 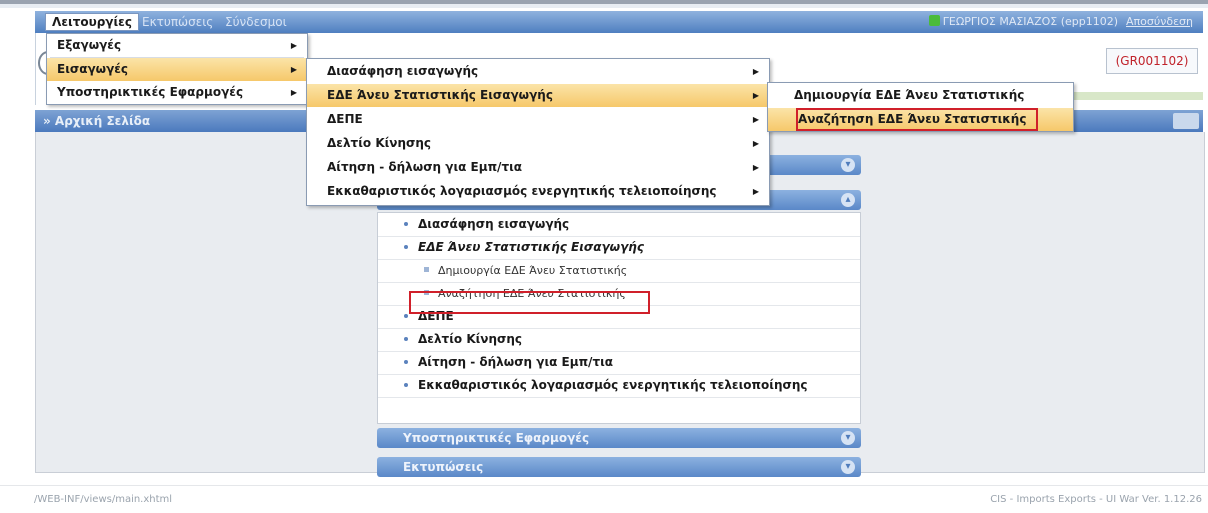 I want to click on breadcrumb-tab, so click(x=1186, y=121).